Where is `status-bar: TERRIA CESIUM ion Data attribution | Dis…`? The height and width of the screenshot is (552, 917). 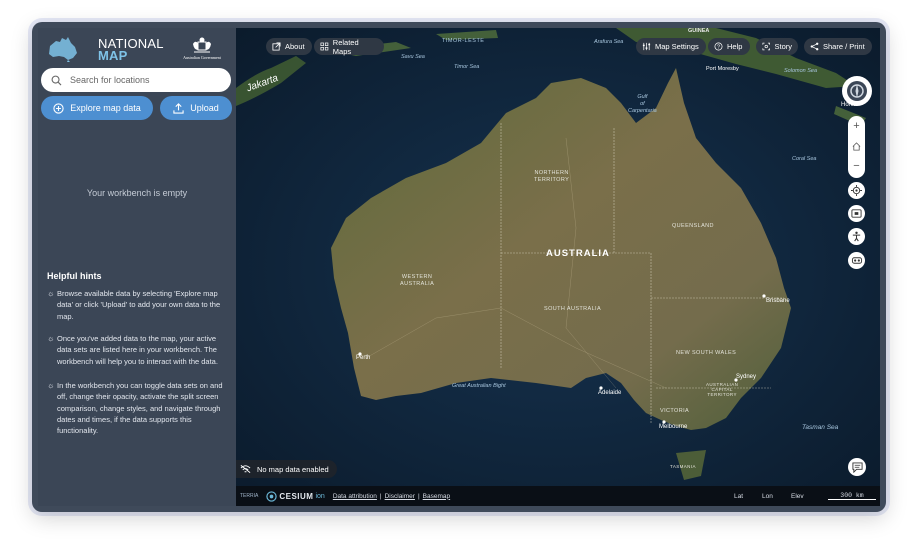 status-bar: TERRIA CESIUM ion Data attribution | Dis… is located at coordinates (558, 496).